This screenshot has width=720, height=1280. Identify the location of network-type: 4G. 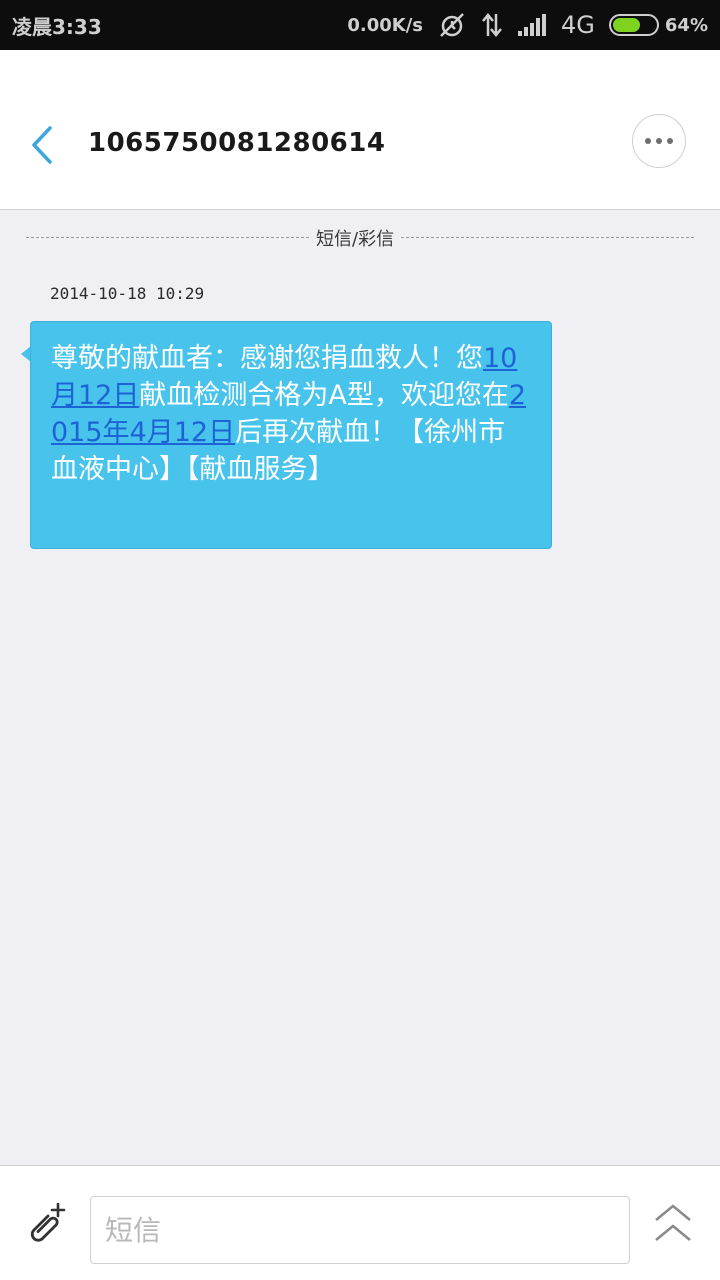
(578, 25).